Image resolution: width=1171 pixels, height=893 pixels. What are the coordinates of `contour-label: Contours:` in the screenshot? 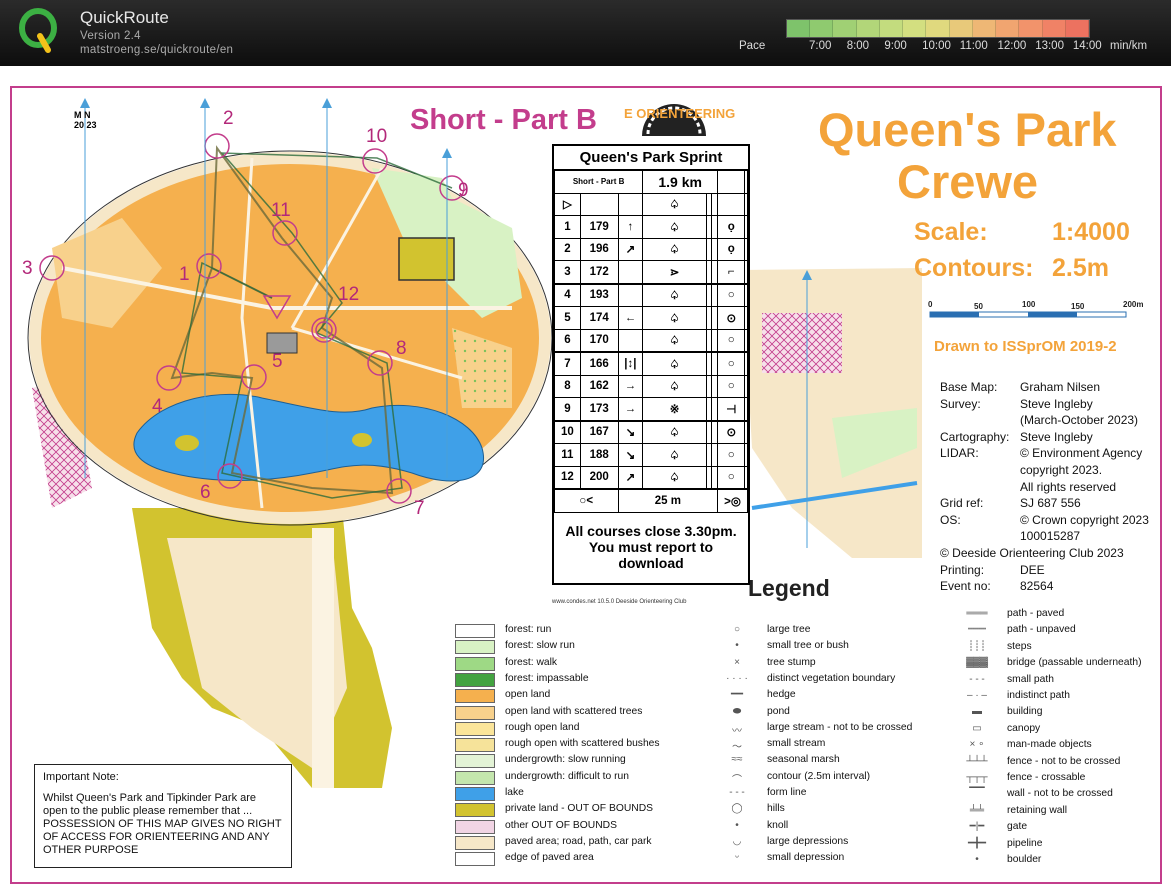 It's located at (974, 268).